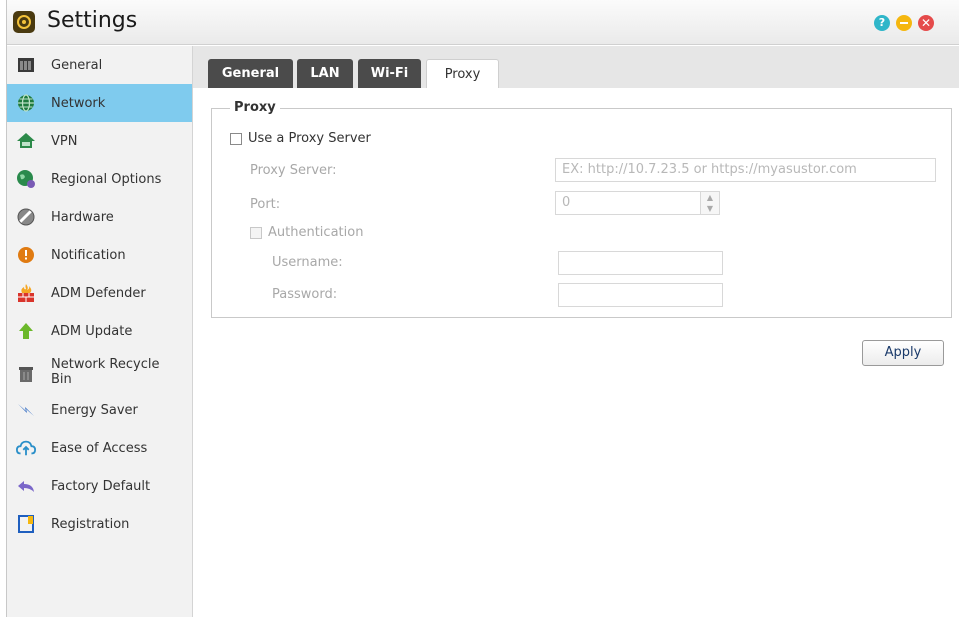 This screenshot has width=959, height=617. I want to click on sidebar-item-label: VPN, so click(64, 141).